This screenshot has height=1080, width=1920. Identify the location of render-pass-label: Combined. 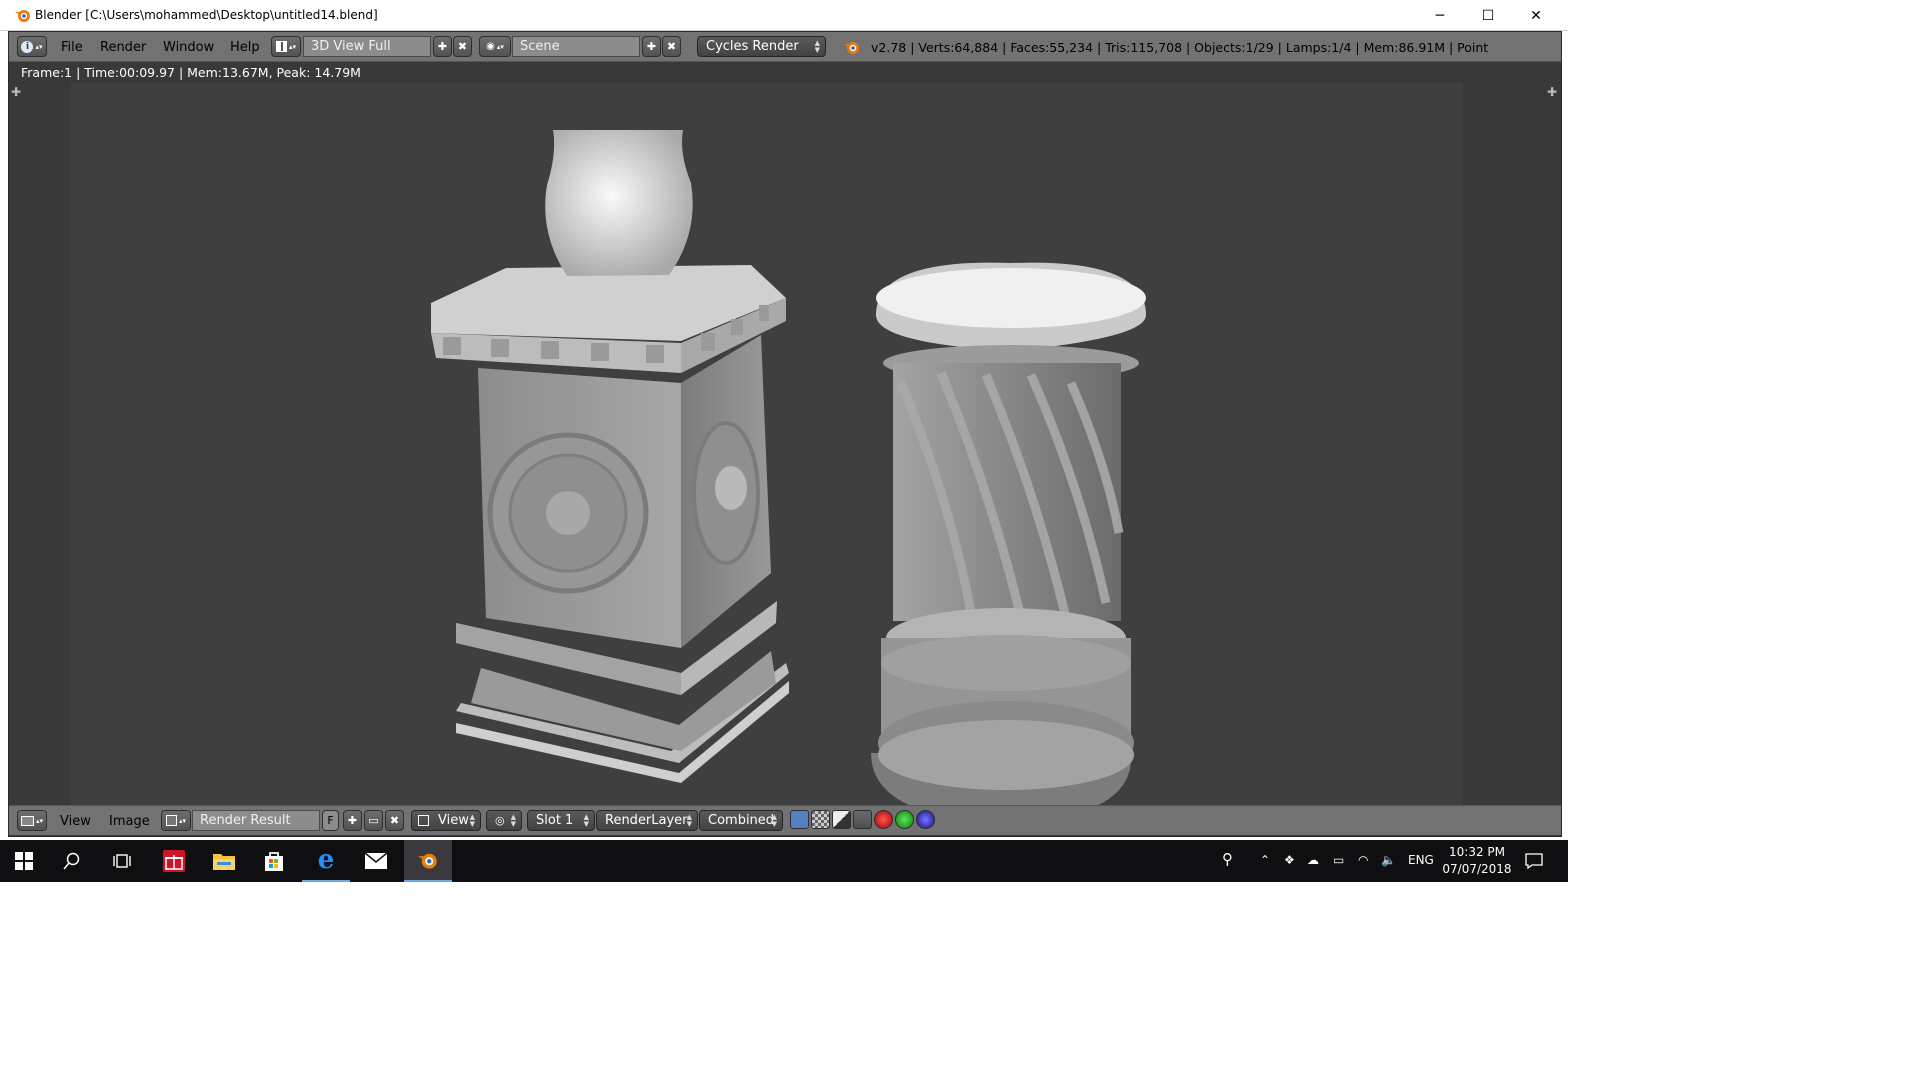
(741, 820).